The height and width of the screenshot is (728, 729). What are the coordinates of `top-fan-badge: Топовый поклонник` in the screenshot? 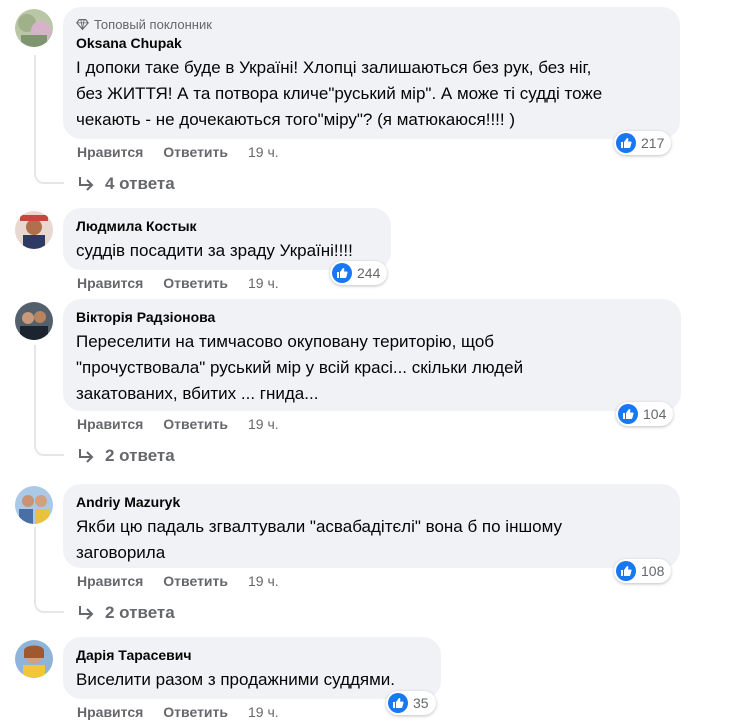 It's located at (372, 24).